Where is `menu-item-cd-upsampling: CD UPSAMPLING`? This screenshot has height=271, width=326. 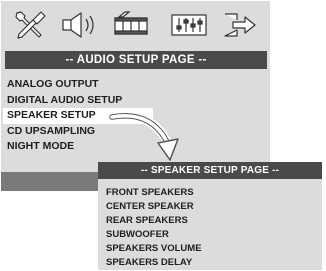 menu-item-cd-upsampling: CD UPSAMPLING is located at coordinates (78, 132).